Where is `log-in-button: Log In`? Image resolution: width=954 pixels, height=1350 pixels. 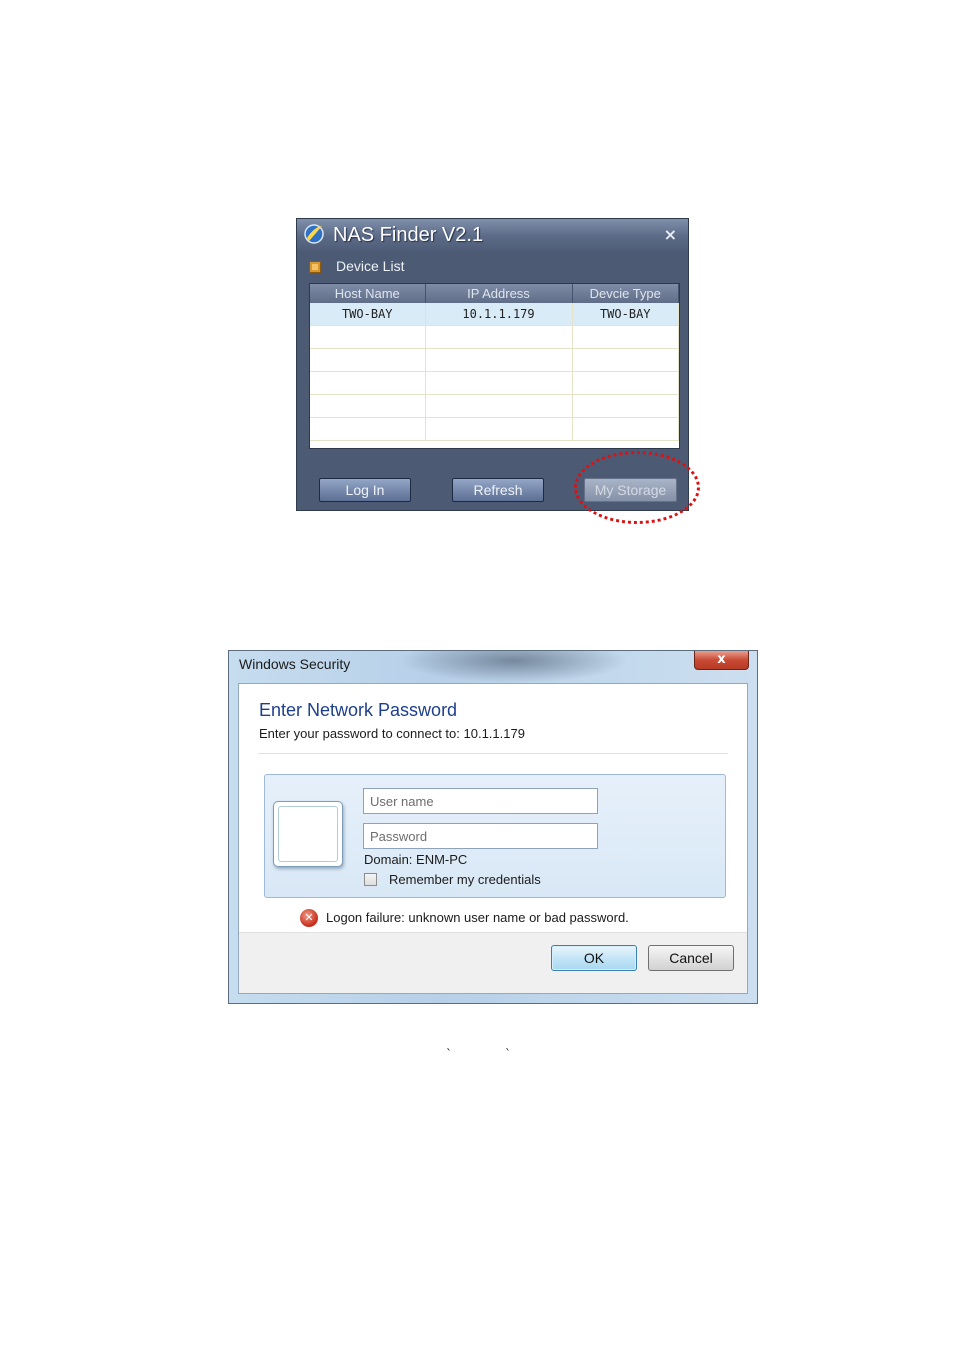 log-in-button: Log In is located at coordinates (365, 490).